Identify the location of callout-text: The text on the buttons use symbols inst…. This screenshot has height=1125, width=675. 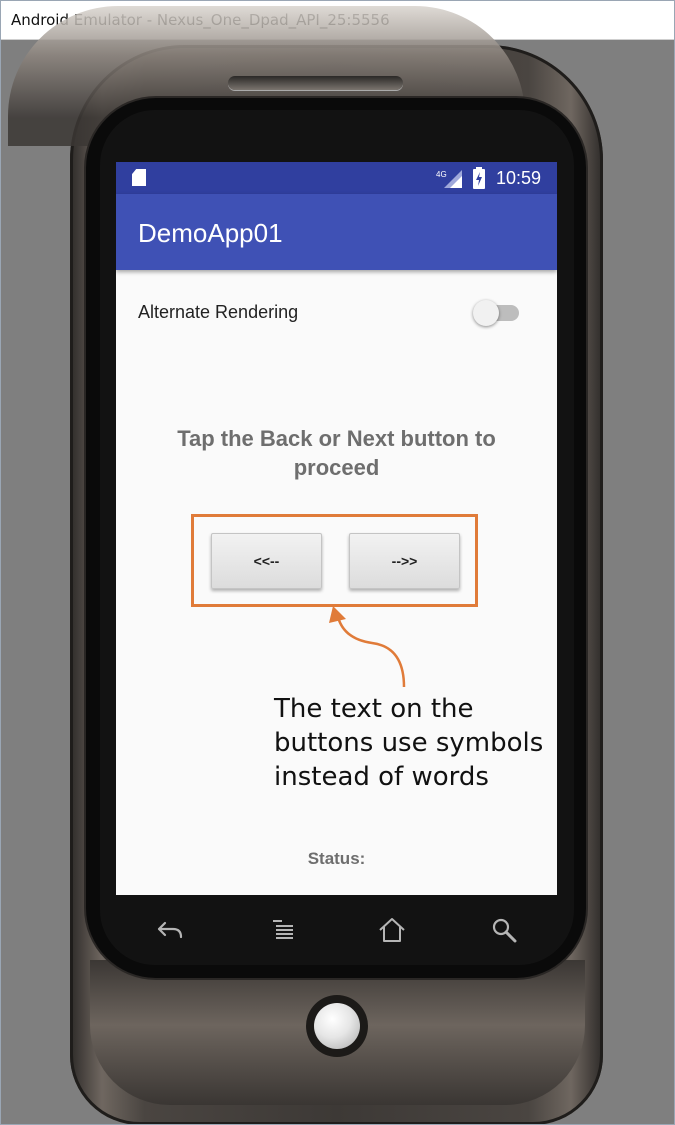
(409, 743).